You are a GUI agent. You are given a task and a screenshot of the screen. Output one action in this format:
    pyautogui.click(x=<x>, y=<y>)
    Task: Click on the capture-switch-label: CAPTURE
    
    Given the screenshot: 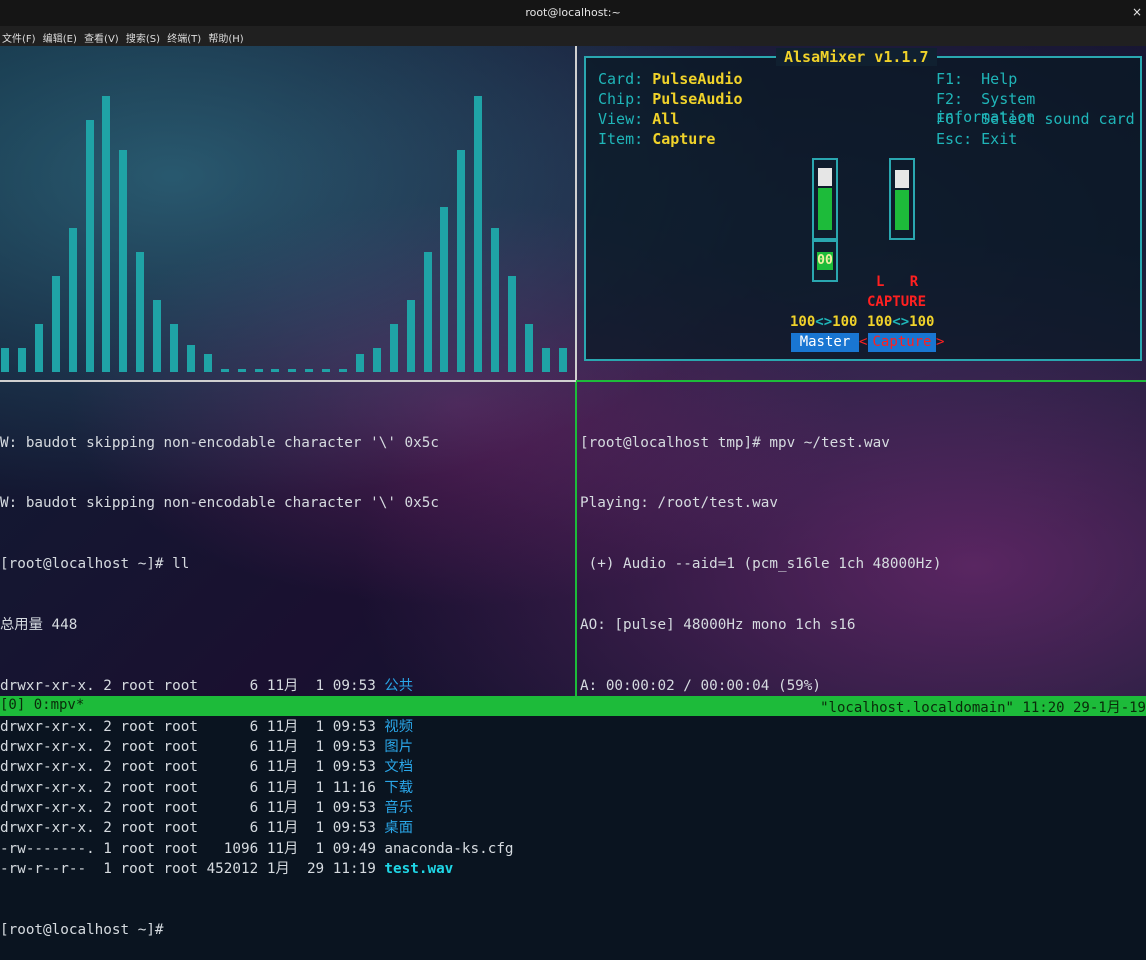 What is the action you would take?
    pyautogui.click(x=896, y=302)
    